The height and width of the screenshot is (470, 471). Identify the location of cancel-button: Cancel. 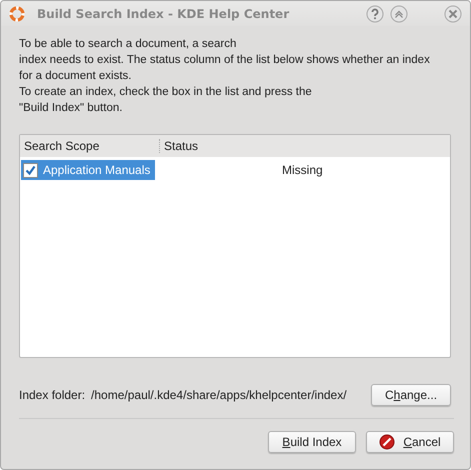
(410, 442).